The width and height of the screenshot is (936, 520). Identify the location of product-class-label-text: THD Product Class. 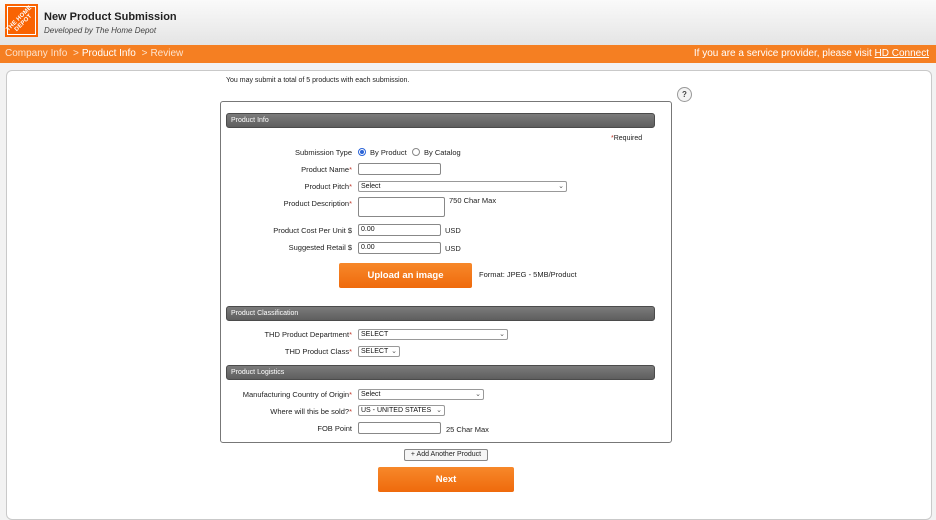
(317, 351).